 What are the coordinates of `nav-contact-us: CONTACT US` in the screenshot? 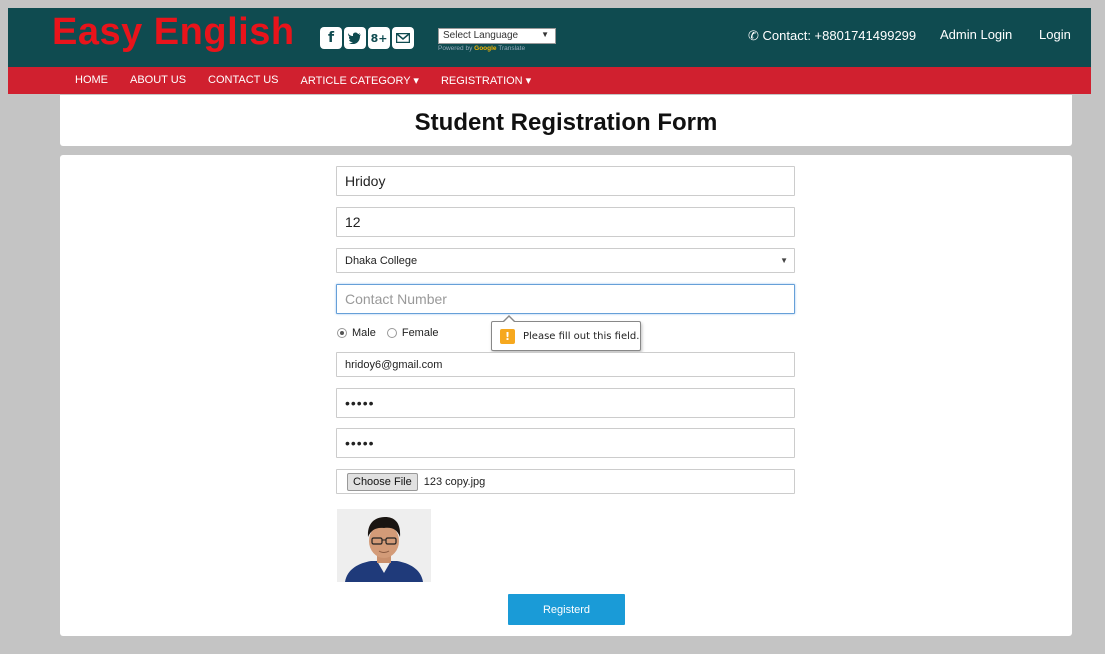 It's located at (243, 80).